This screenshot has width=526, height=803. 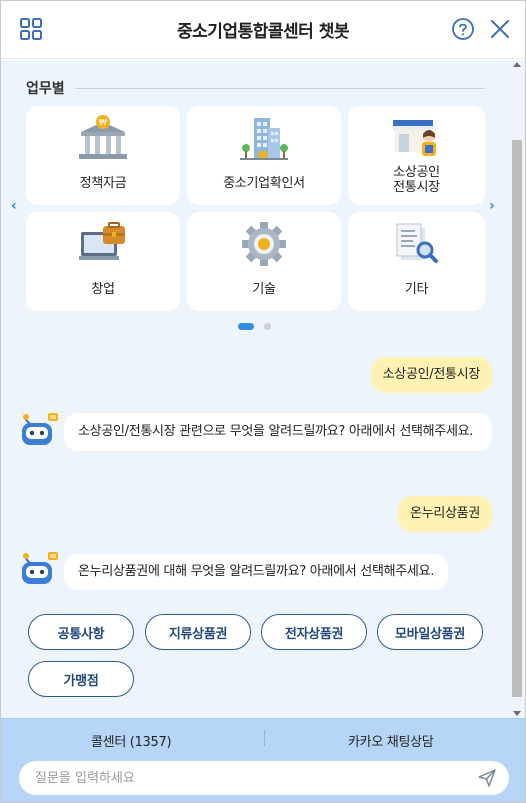 I want to click on kakao-chat-link: 카카오 채팅상담, so click(x=391, y=740).